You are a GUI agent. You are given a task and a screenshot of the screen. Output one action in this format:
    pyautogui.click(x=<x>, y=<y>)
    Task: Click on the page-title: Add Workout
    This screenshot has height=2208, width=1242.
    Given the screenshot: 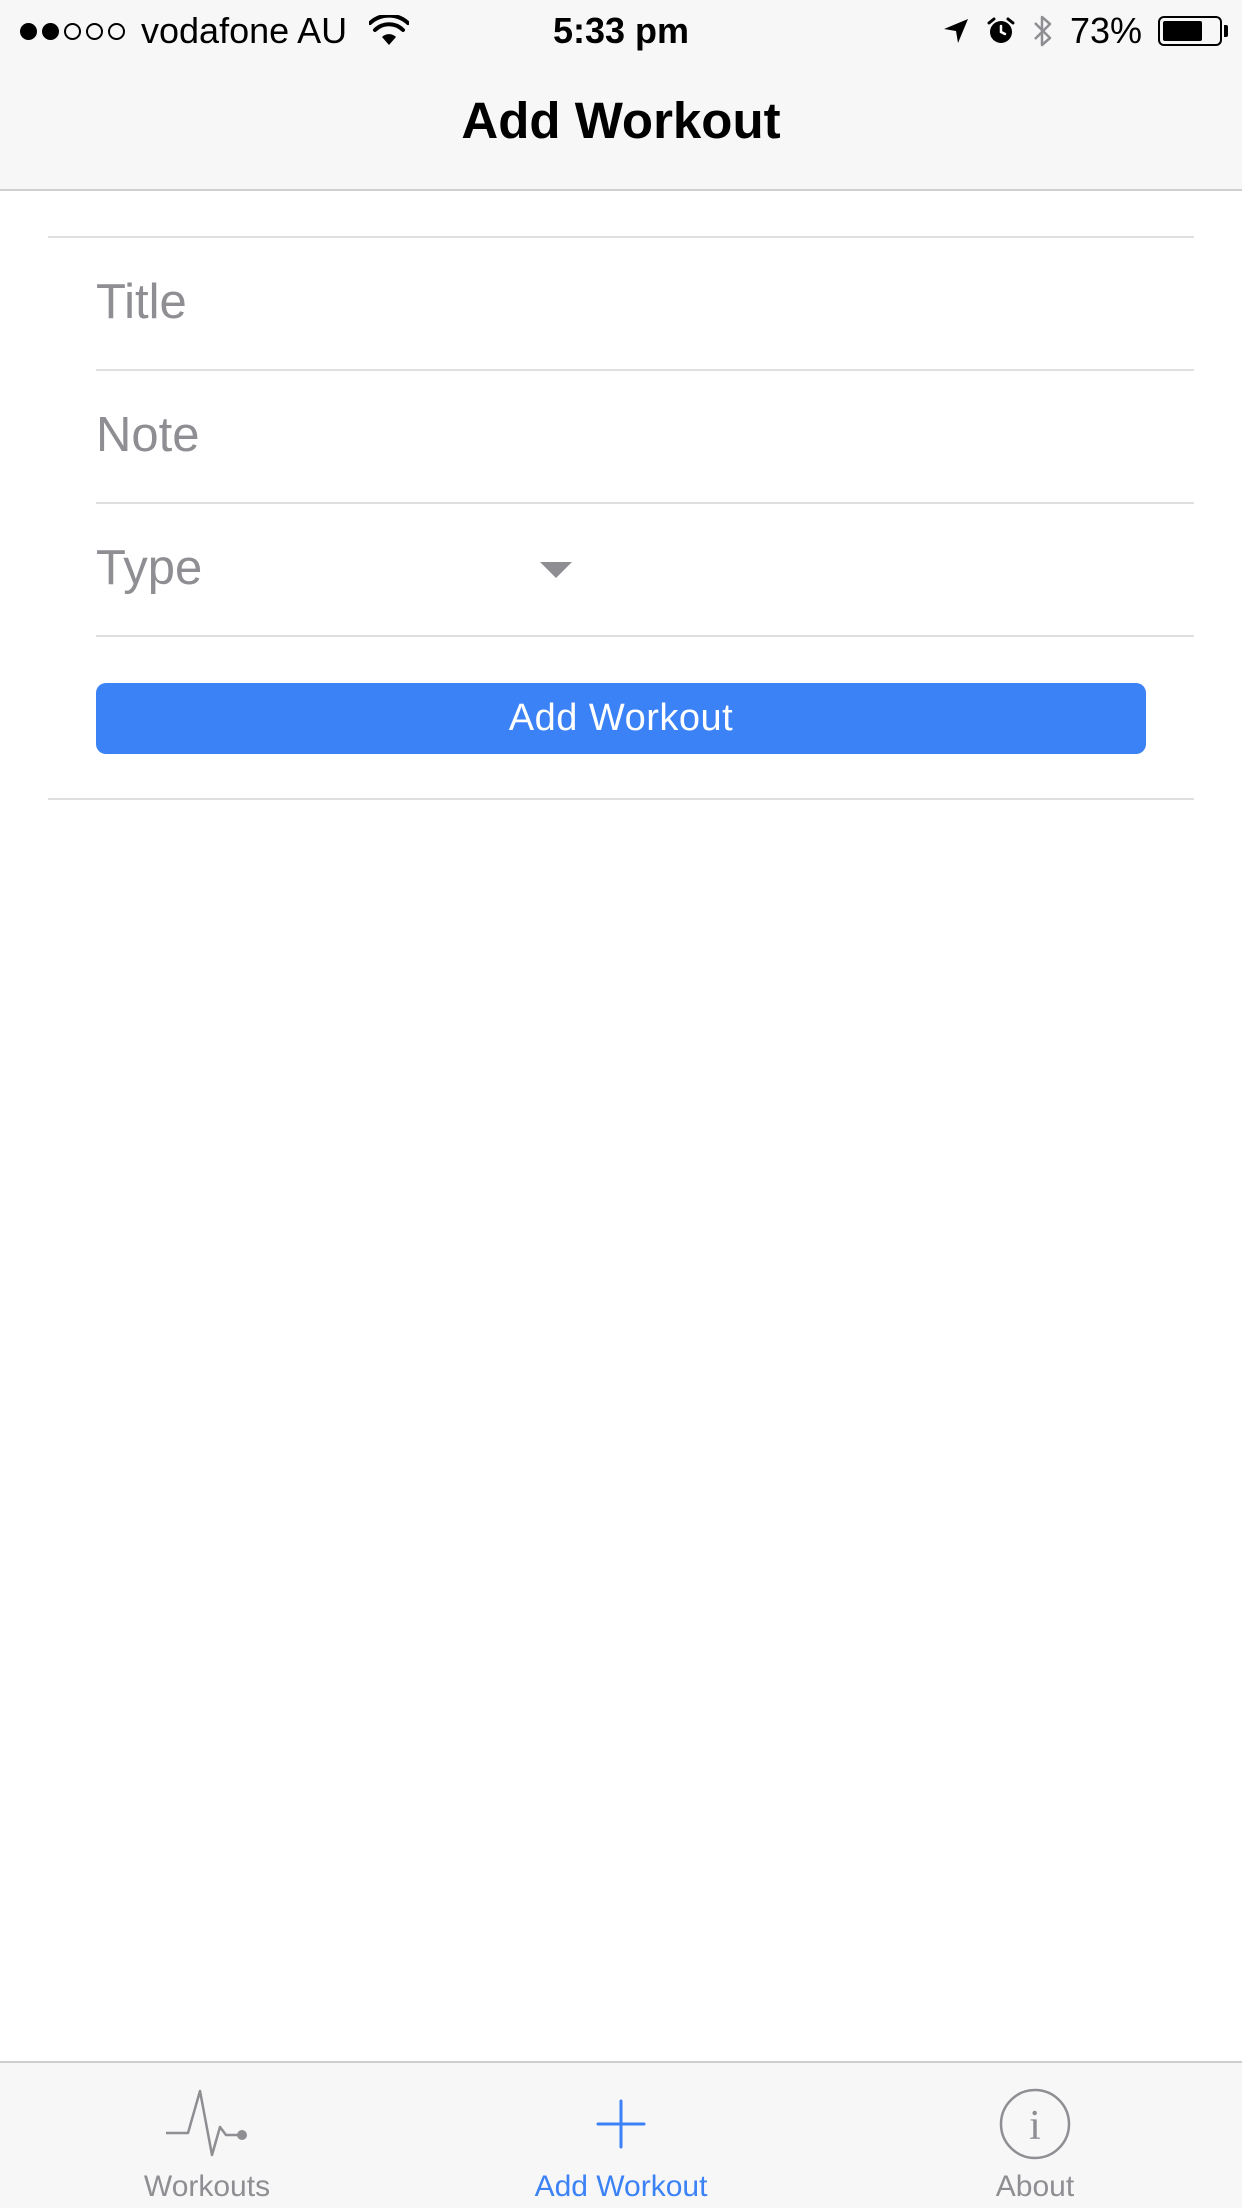 What is the action you would take?
    pyautogui.click(x=621, y=120)
    